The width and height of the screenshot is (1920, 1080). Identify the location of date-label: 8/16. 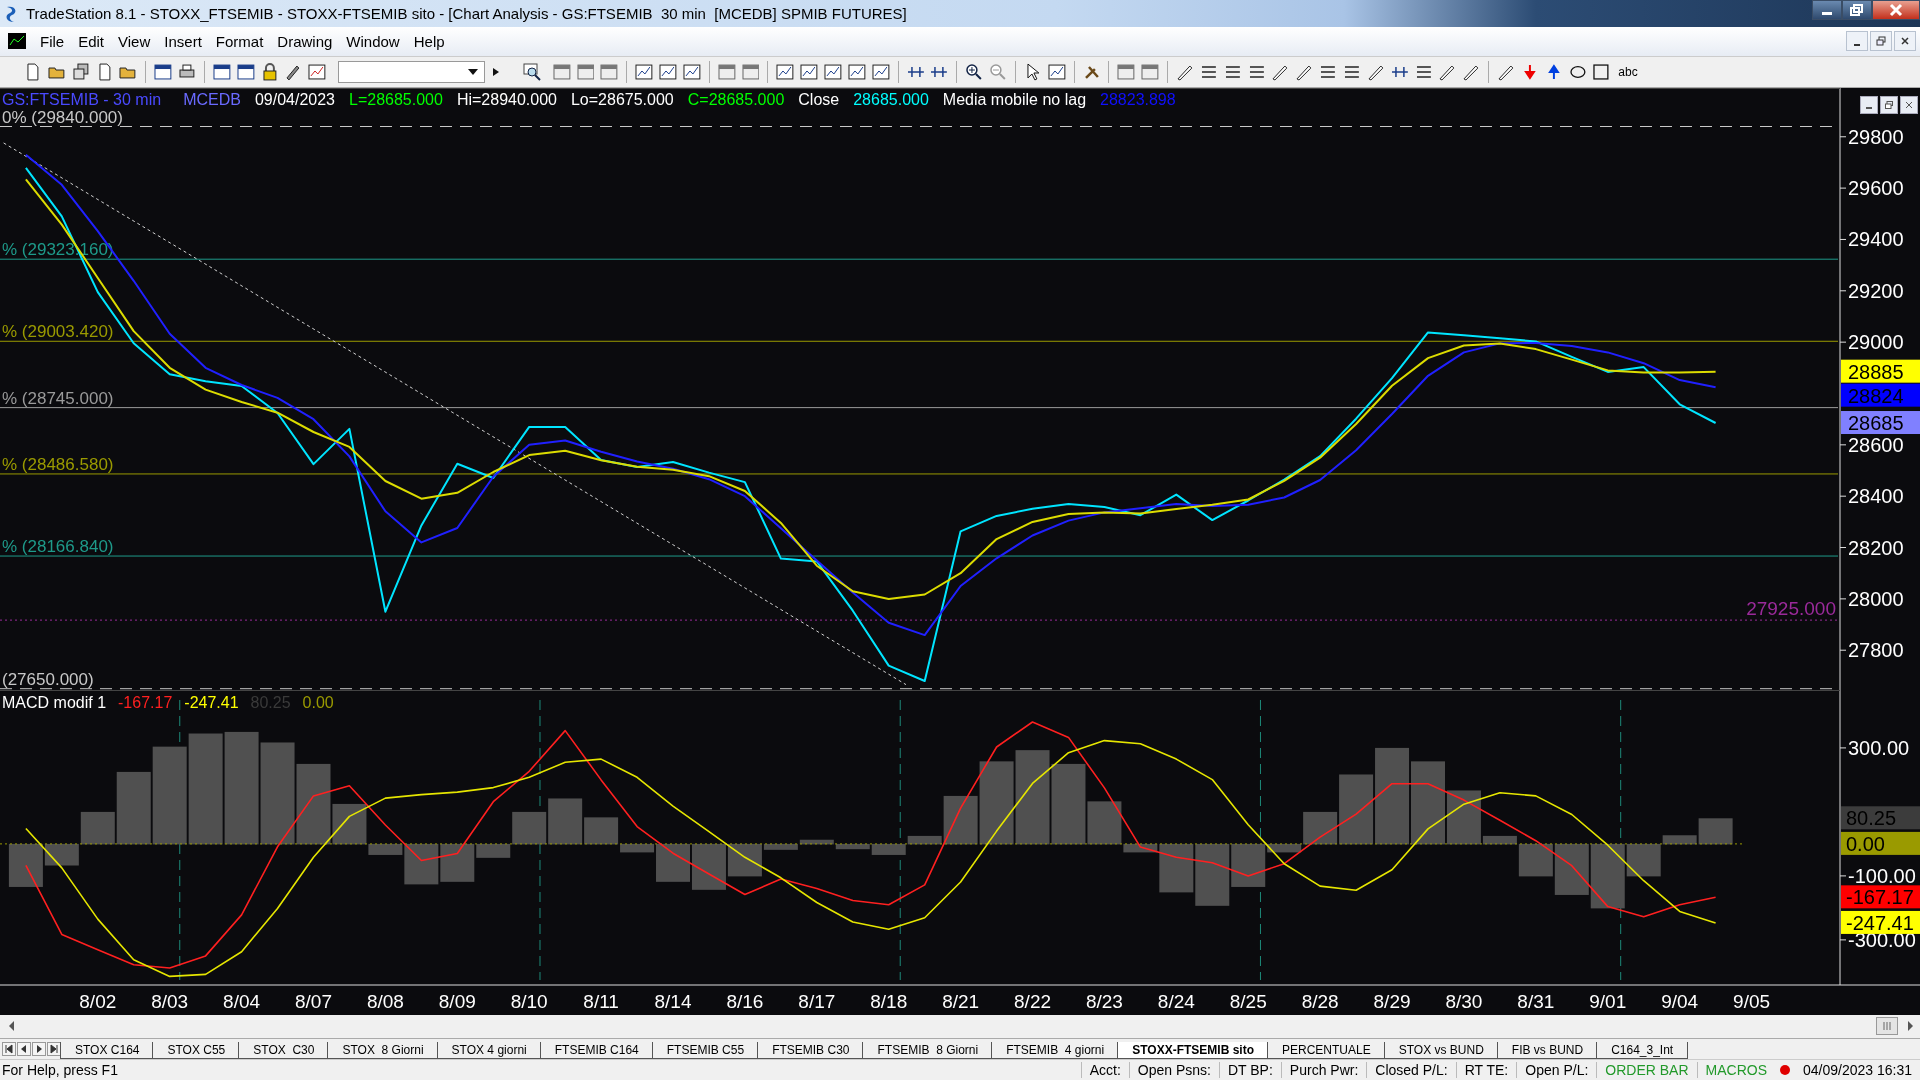
(745, 1001).